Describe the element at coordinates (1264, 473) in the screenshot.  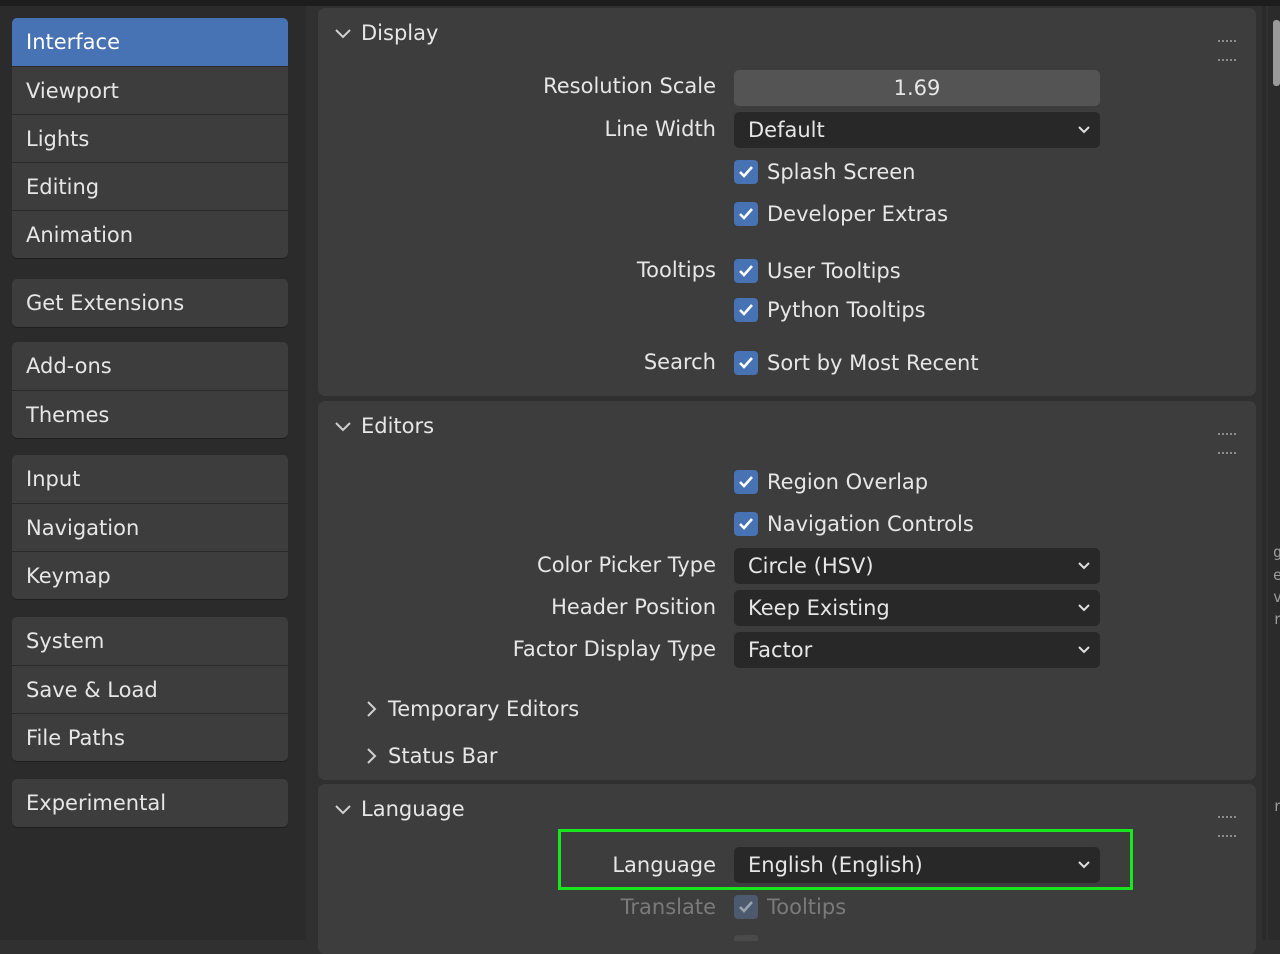
I see `panel-scrollbar` at that location.